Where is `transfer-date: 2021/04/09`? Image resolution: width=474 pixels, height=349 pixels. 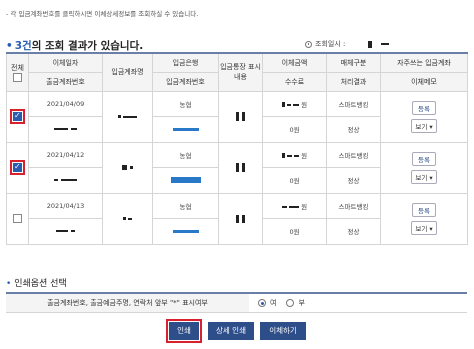 transfer-date: 2021/04/09 is located at coordinates (65, 103).